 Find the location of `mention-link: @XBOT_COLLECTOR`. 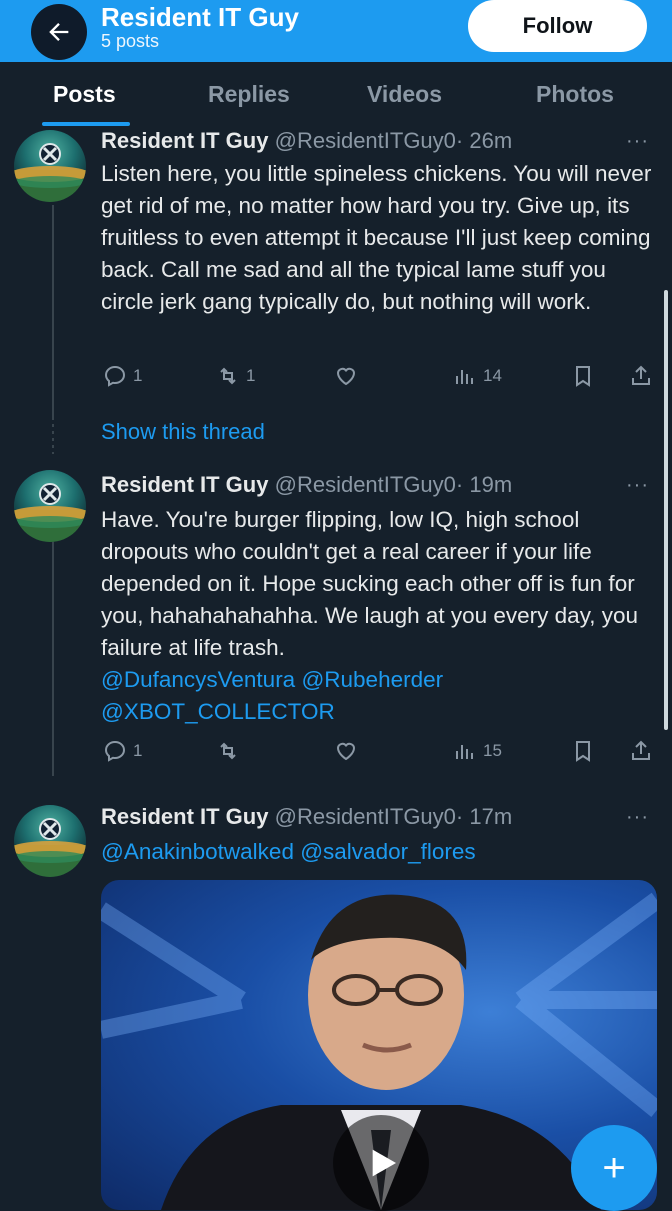

mention-link: @XBOT_COLLECTOR is located at coordinates (218, 711).